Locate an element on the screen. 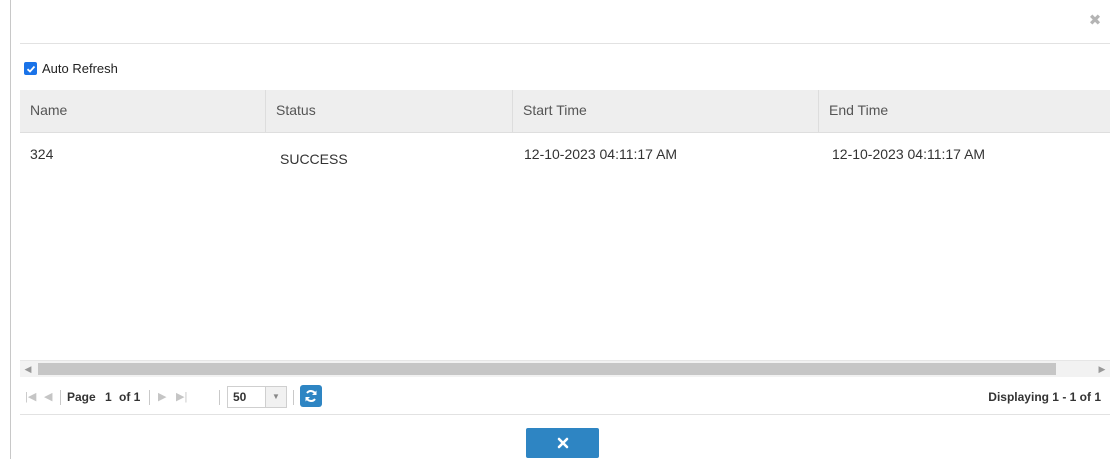  cell-start-time: 12-10-2023 04:11:17 AM is located at coordinates (601, 154).